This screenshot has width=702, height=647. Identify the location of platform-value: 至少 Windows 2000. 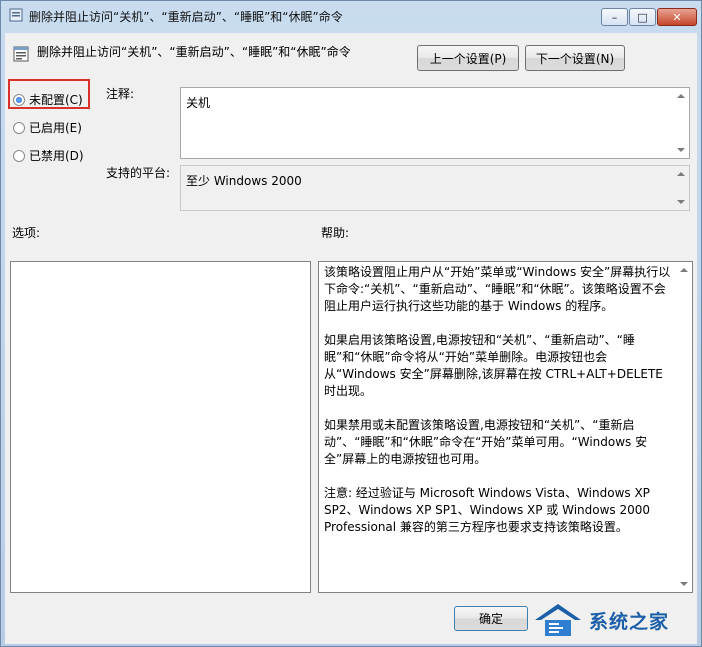
(244, 181).